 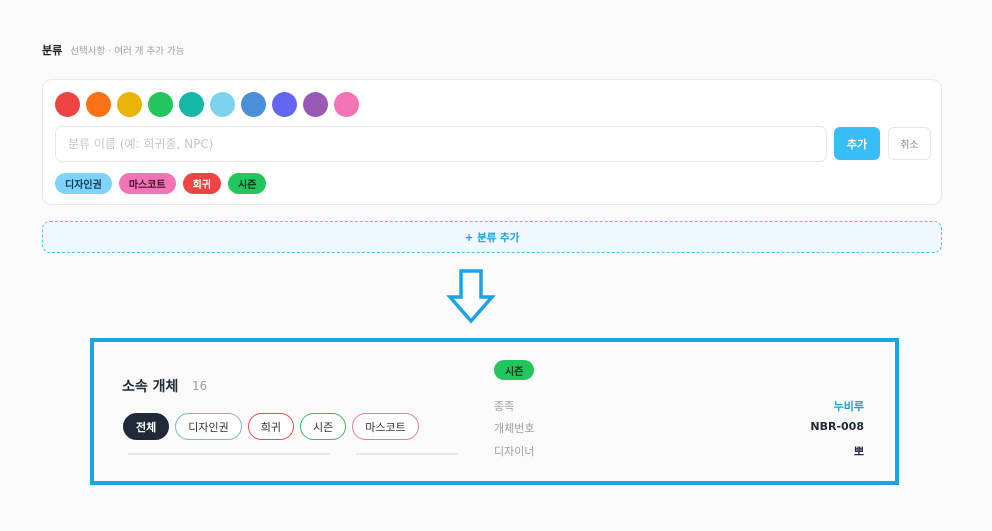 What do you see at coordinates (98, 104) in the screenshot?
I see `color-swatch-orange` at bounding box center [98, 104].